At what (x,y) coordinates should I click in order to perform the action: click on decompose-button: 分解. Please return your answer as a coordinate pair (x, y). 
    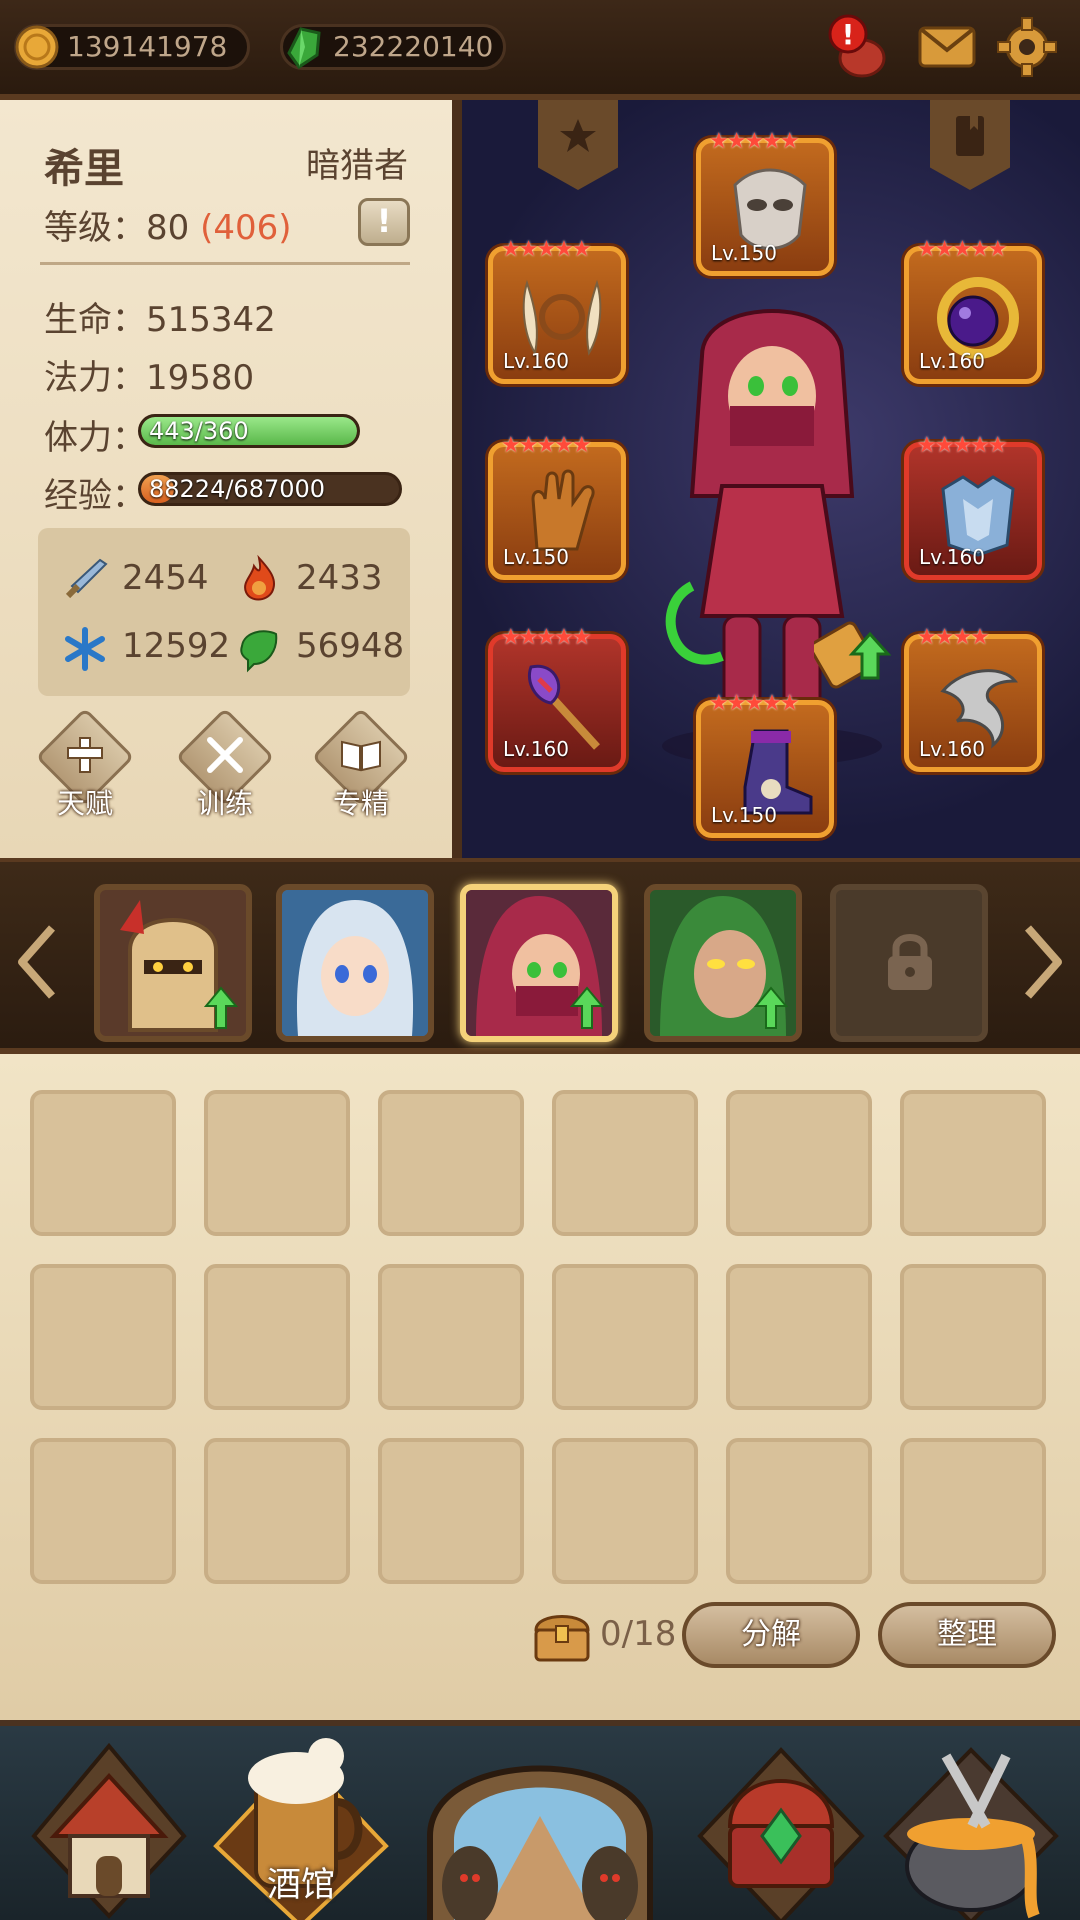
    Looking at the image, I should click on (771, 1635).